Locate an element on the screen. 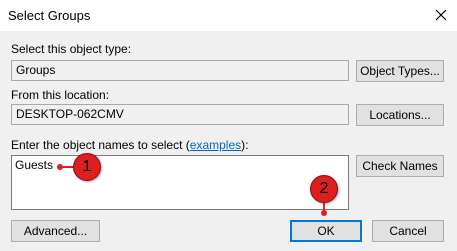  location-label: From this location: is located at coordinates (60, 95).